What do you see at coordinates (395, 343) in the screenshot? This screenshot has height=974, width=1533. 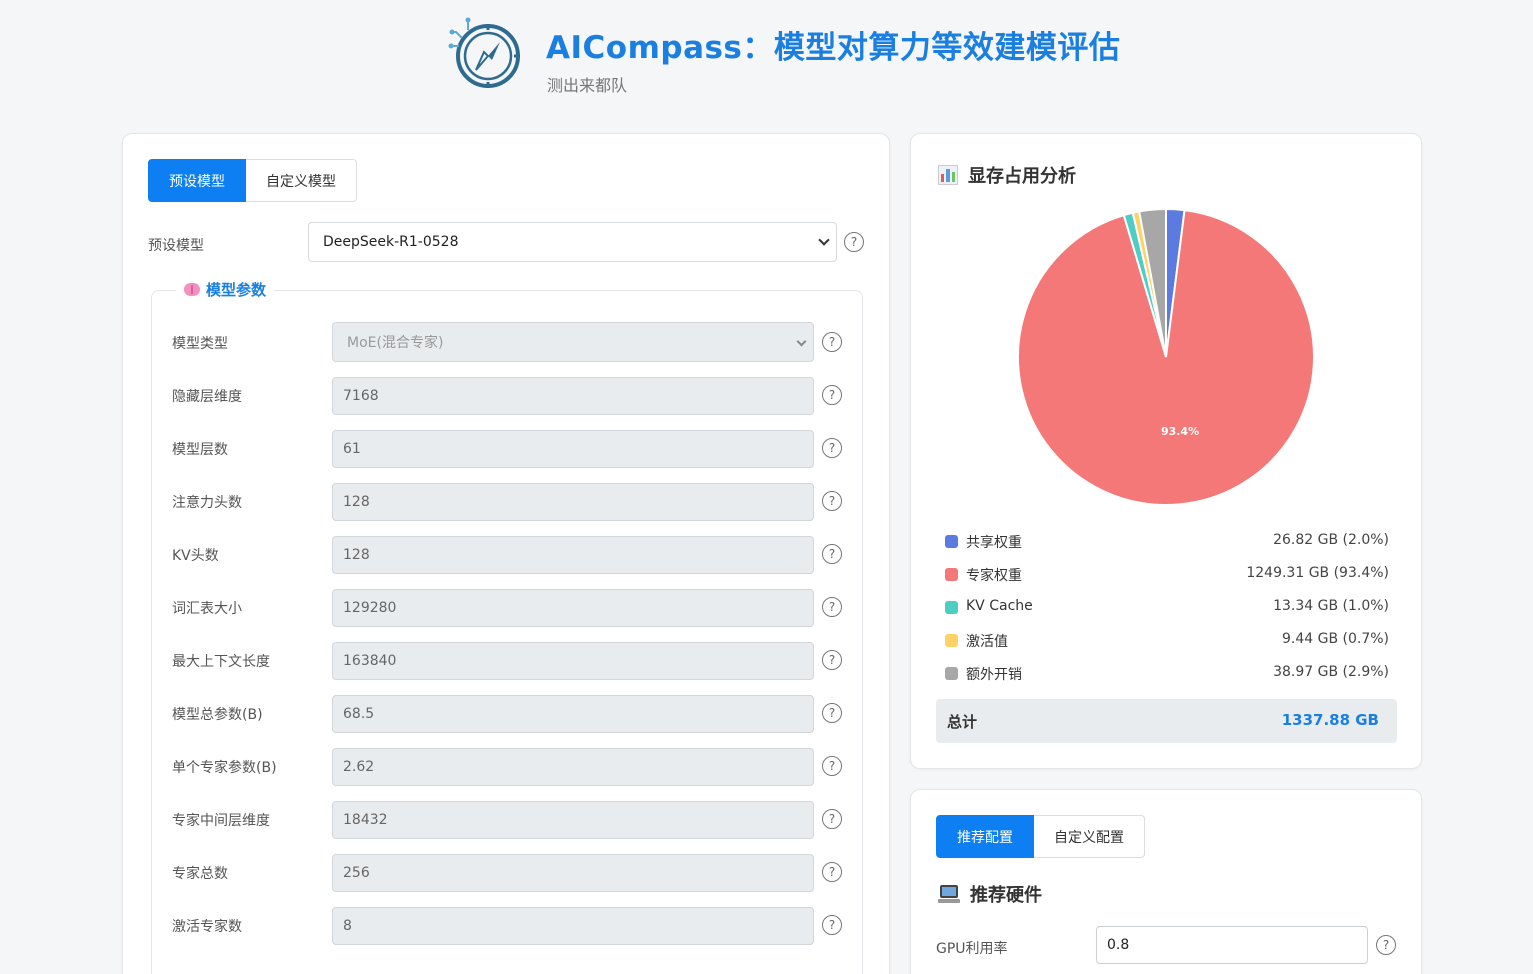 I see `param-value: MoE(混合专家)` at bounding box center [395, 343].